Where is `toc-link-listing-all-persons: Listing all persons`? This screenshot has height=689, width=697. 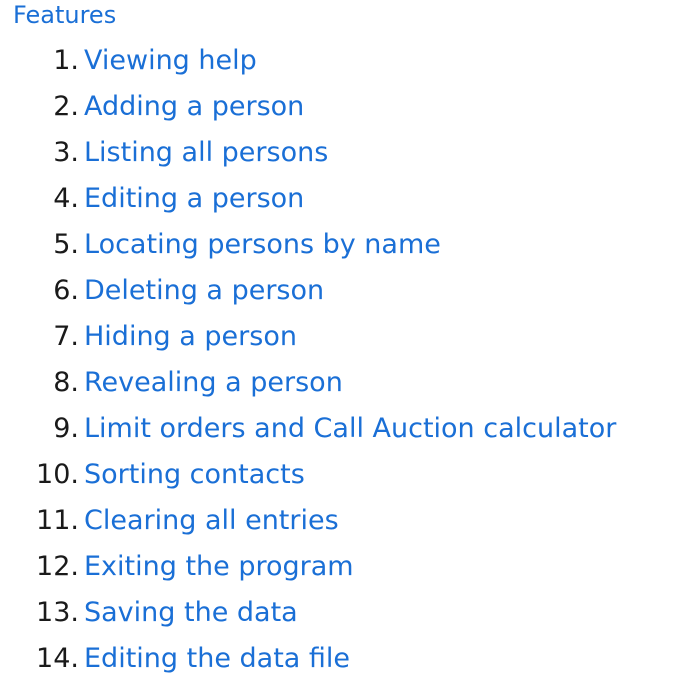 toc-link-listing-all-persons: Listing all persons is located at coordinates (206, 153).